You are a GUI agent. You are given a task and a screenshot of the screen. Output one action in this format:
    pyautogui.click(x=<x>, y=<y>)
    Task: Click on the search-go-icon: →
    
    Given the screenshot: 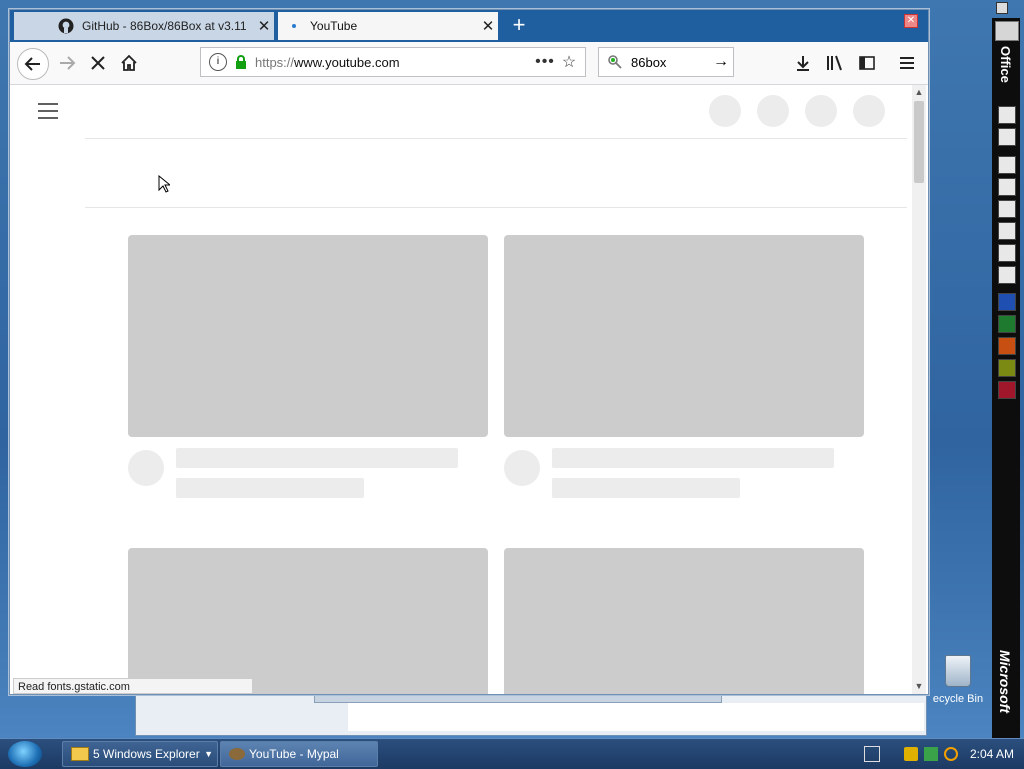 What is the action you would take?
    pyautogui.click(x=721, y=62)
    